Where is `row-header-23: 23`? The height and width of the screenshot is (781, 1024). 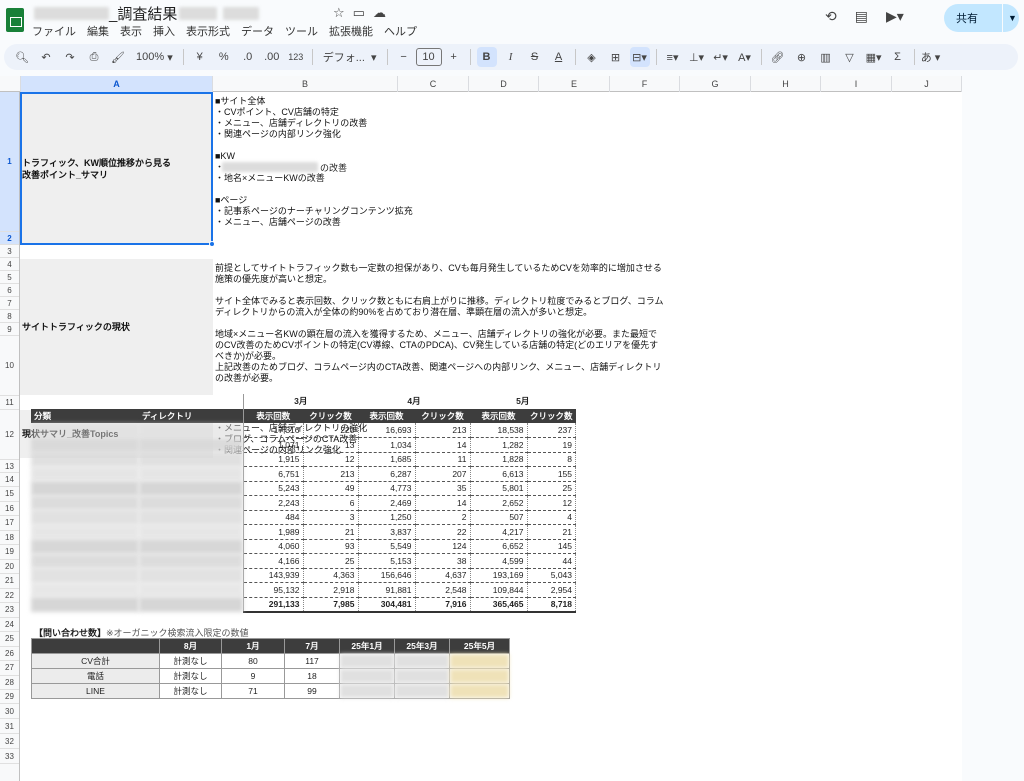 row-header-23: 23 is located at coordinates (9, 610).